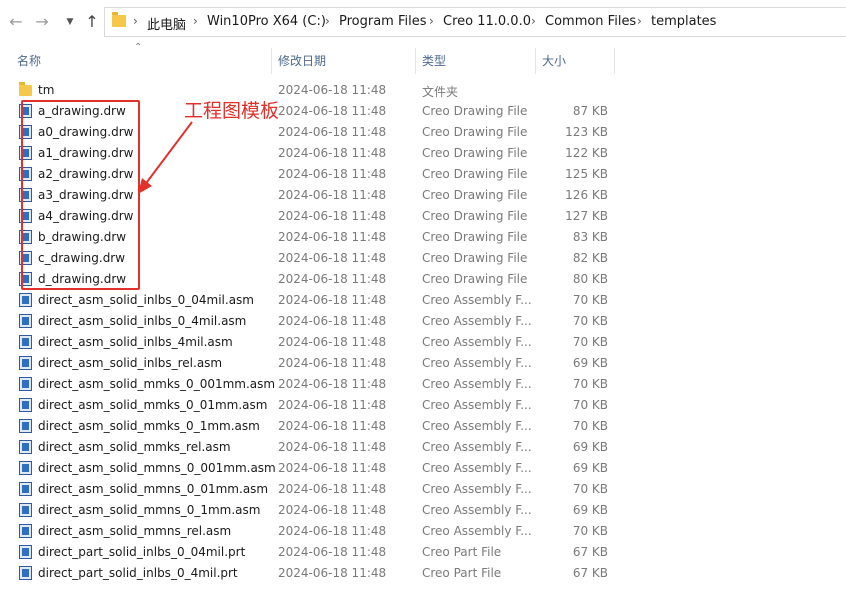 The height and width of the screenshot is (595, 846). I want to click on file-row: tm 2024-06-18 11:48 文件夹, so click(423, 90).